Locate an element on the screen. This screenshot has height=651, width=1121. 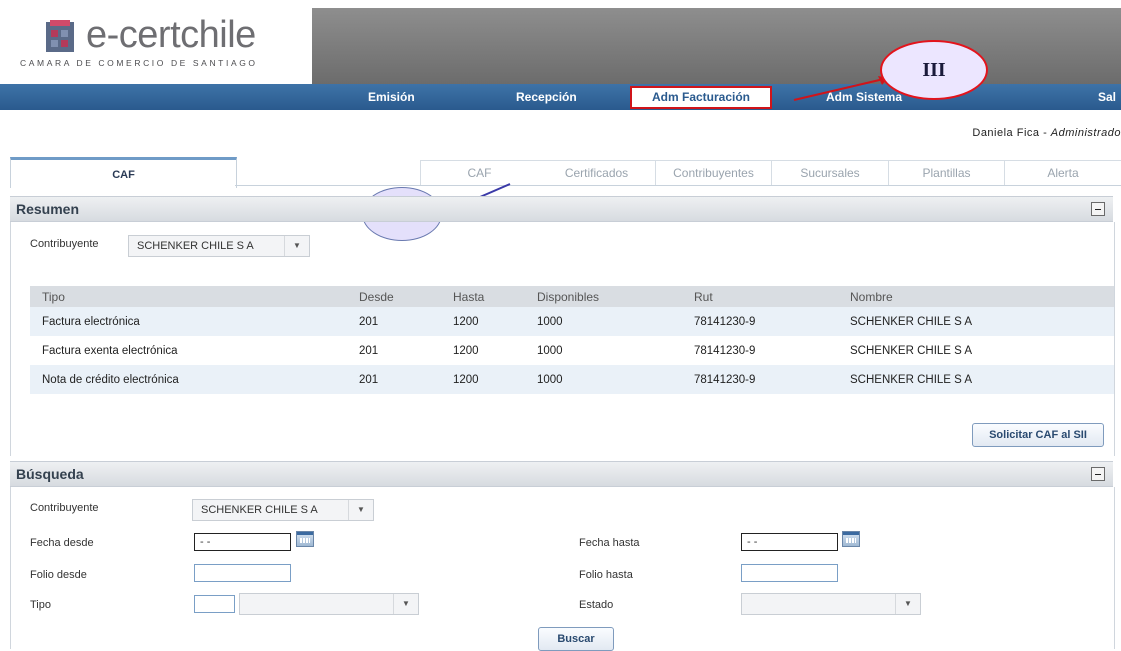
table-header-row: Tipo Desde Hasta Disponibles Rut Nombre is located at coordinates (572, 296).